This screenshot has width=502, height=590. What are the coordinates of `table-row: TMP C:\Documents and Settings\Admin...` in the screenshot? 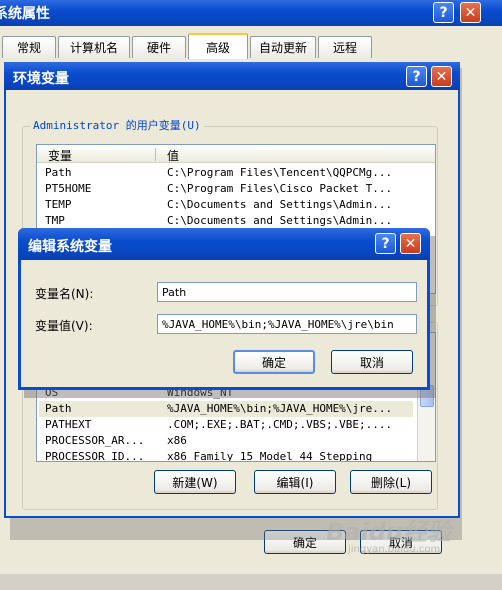 It's located at (240, 221).